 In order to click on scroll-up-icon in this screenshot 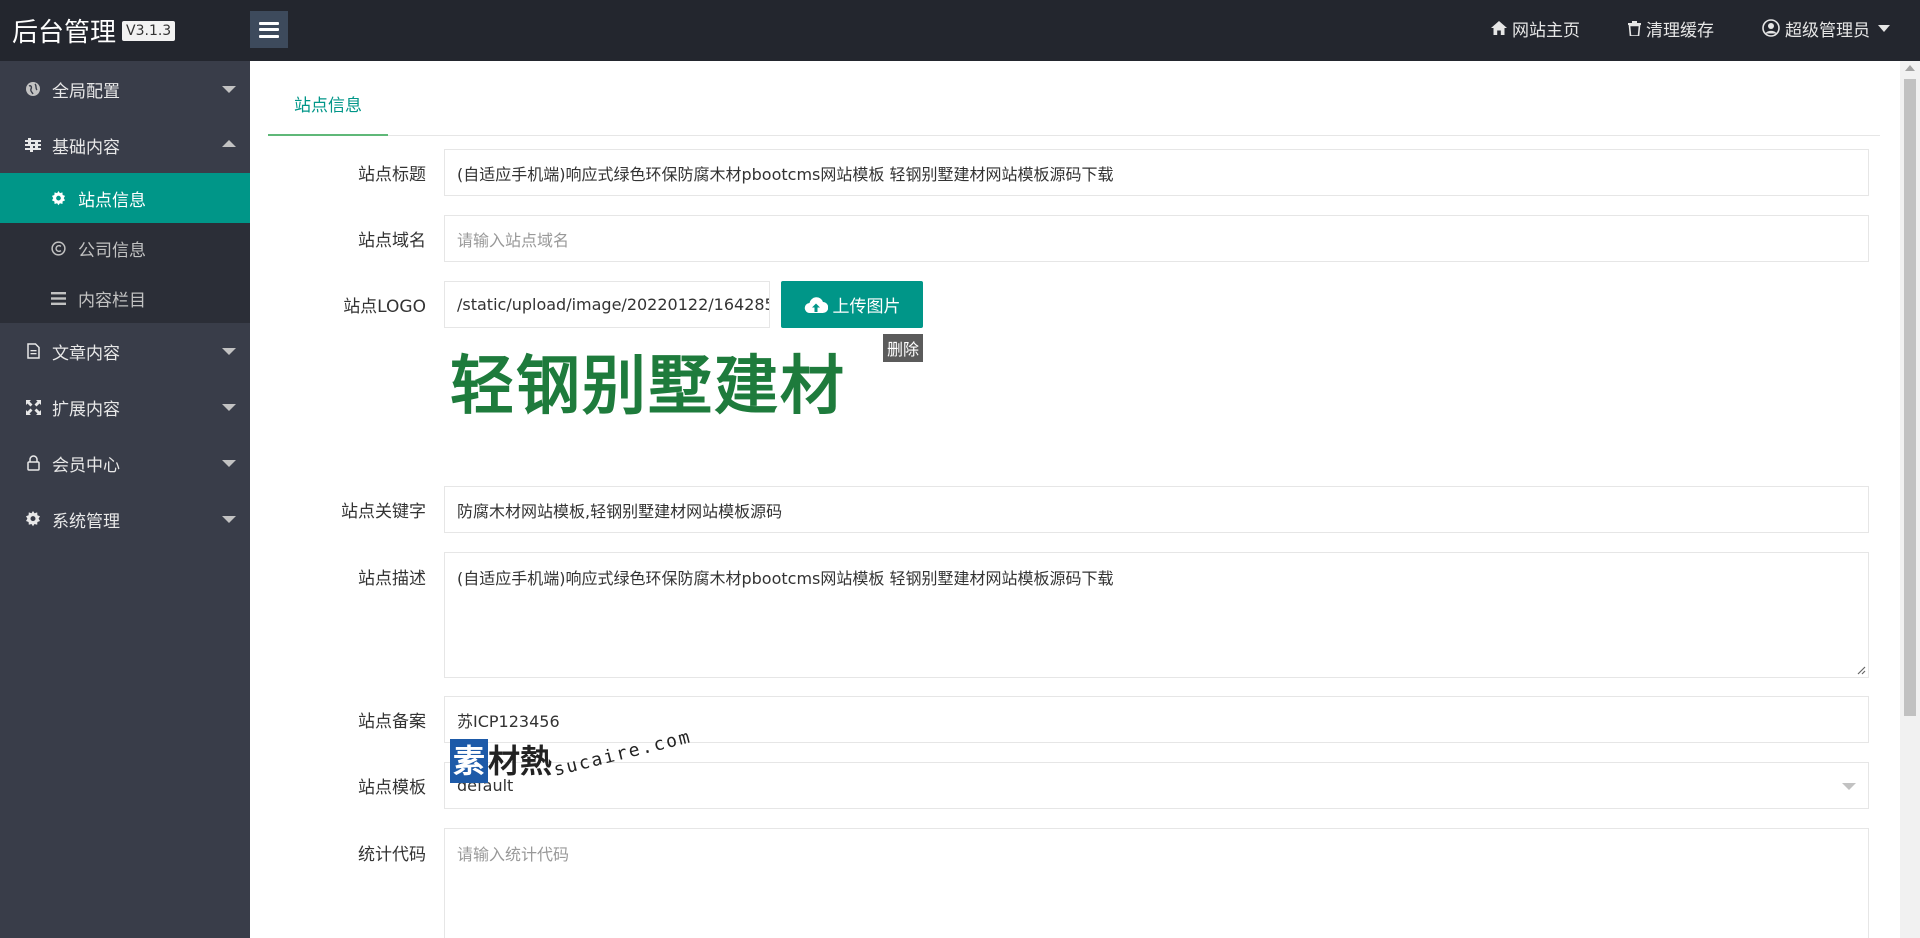, I will do `click(1910, 68)`.